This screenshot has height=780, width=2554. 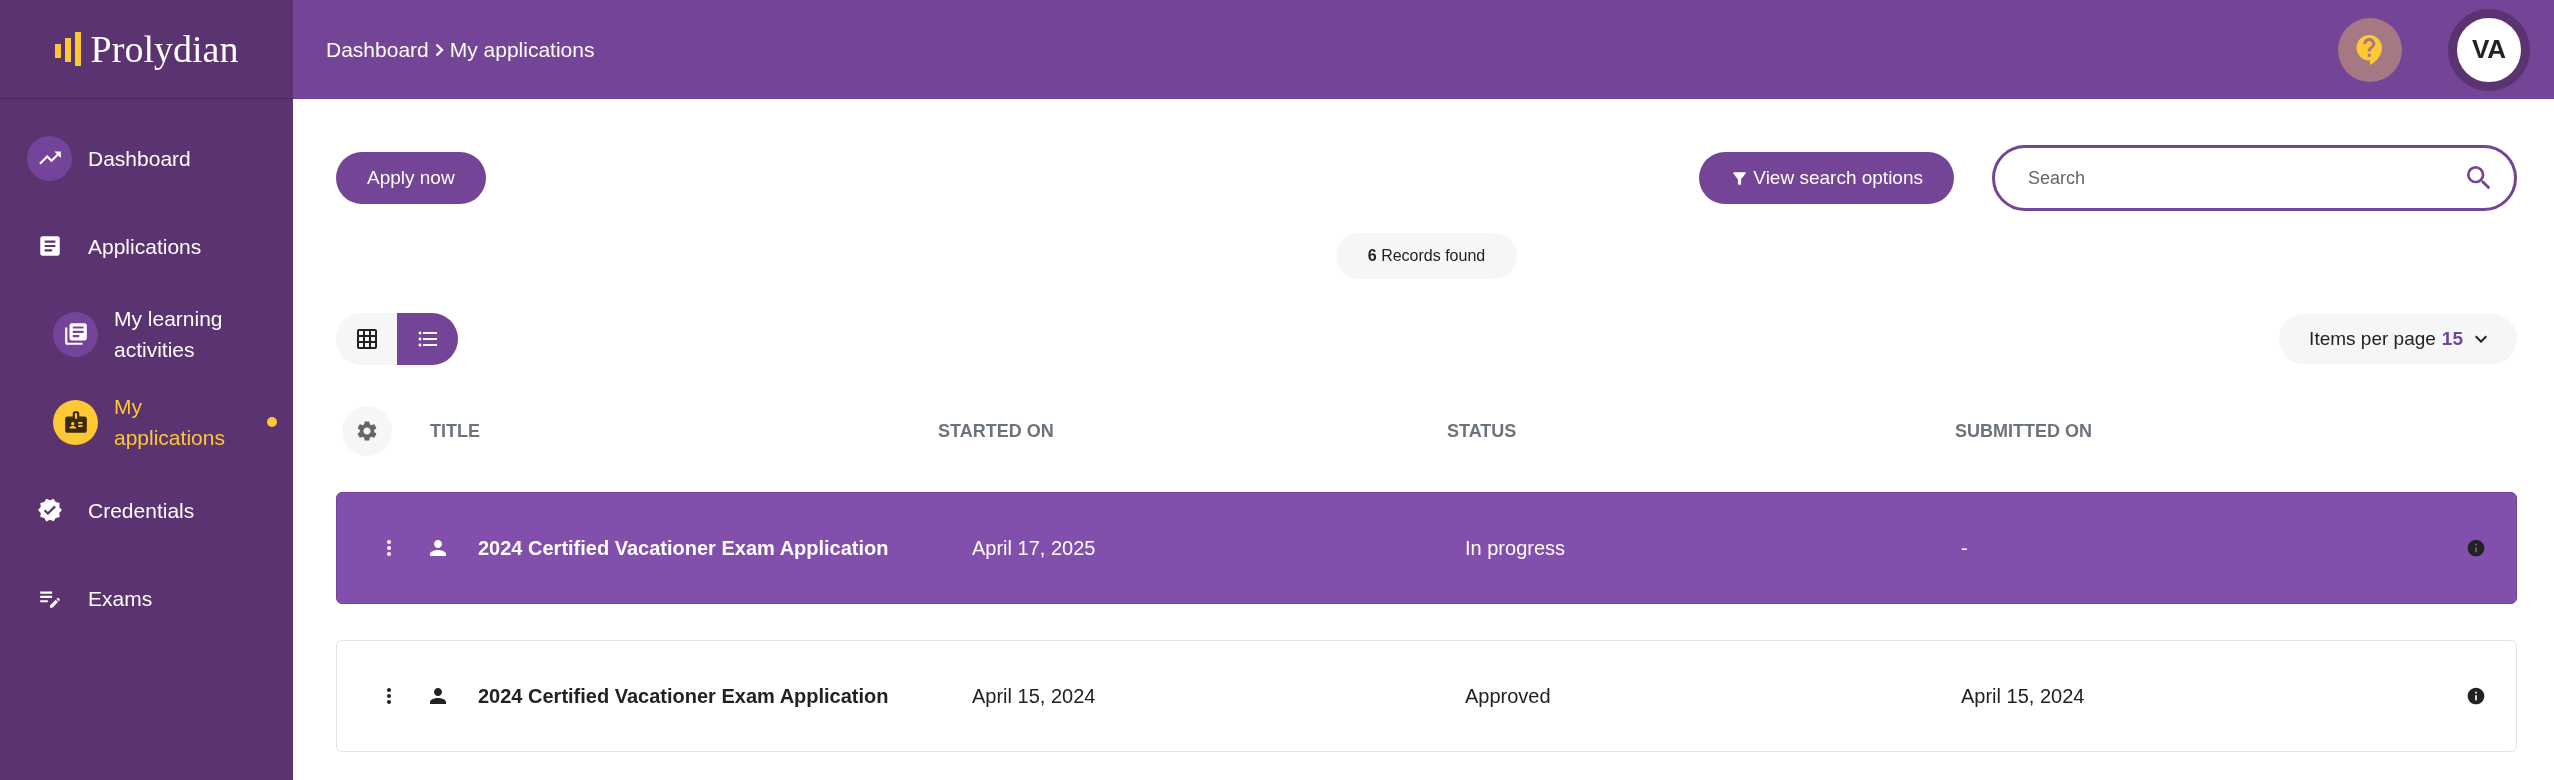 What do you see at coordinates (2254, 178) in the screenshot?
I see `search-field: Search` at bounding box center [2254, 178].